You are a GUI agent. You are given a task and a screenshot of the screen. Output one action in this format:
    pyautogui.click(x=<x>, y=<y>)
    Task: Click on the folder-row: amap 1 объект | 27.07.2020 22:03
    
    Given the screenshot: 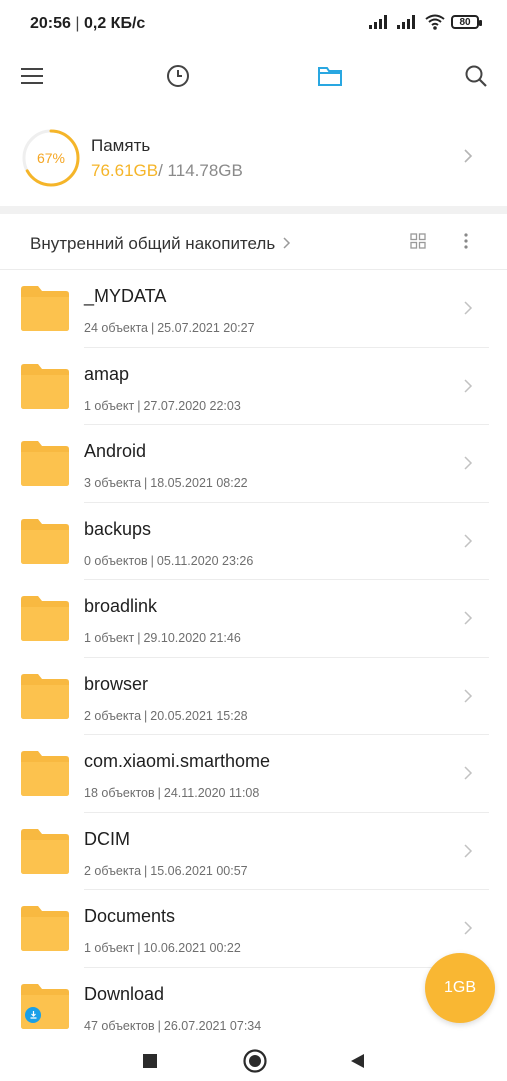 What is the action you would take?
    pyautogui.click(x=253, y=386)
    